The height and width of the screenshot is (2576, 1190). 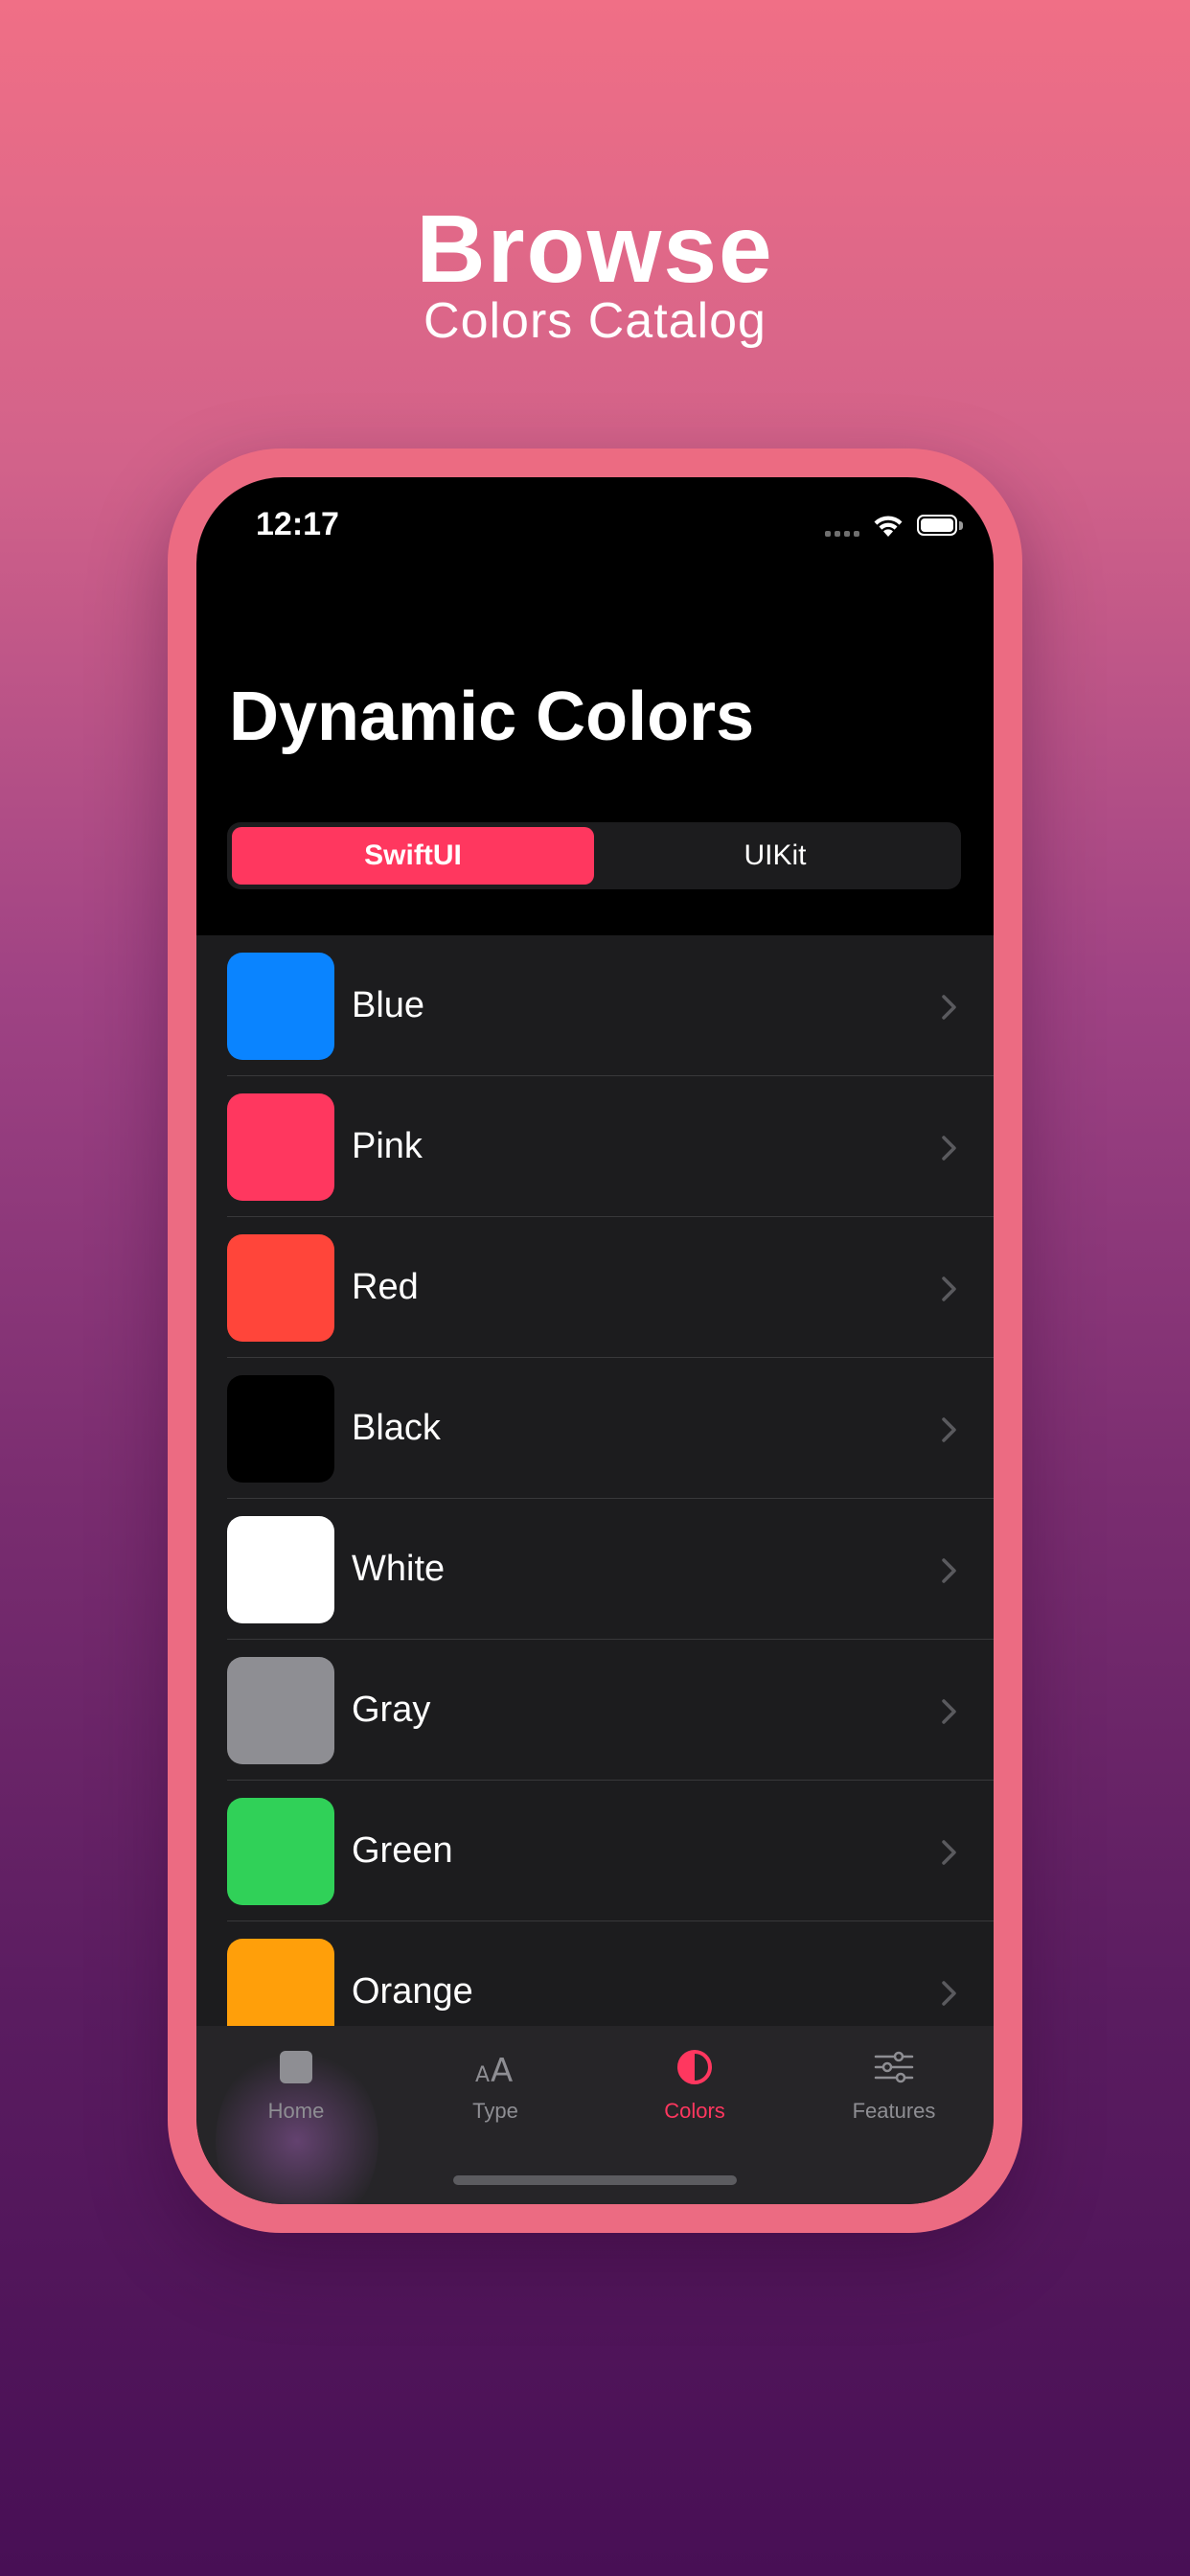 What do you see at coordinates (492, 716) in the screenshot?
I see `page-title: Dynamic Colors` at bounding box center [492, 716].